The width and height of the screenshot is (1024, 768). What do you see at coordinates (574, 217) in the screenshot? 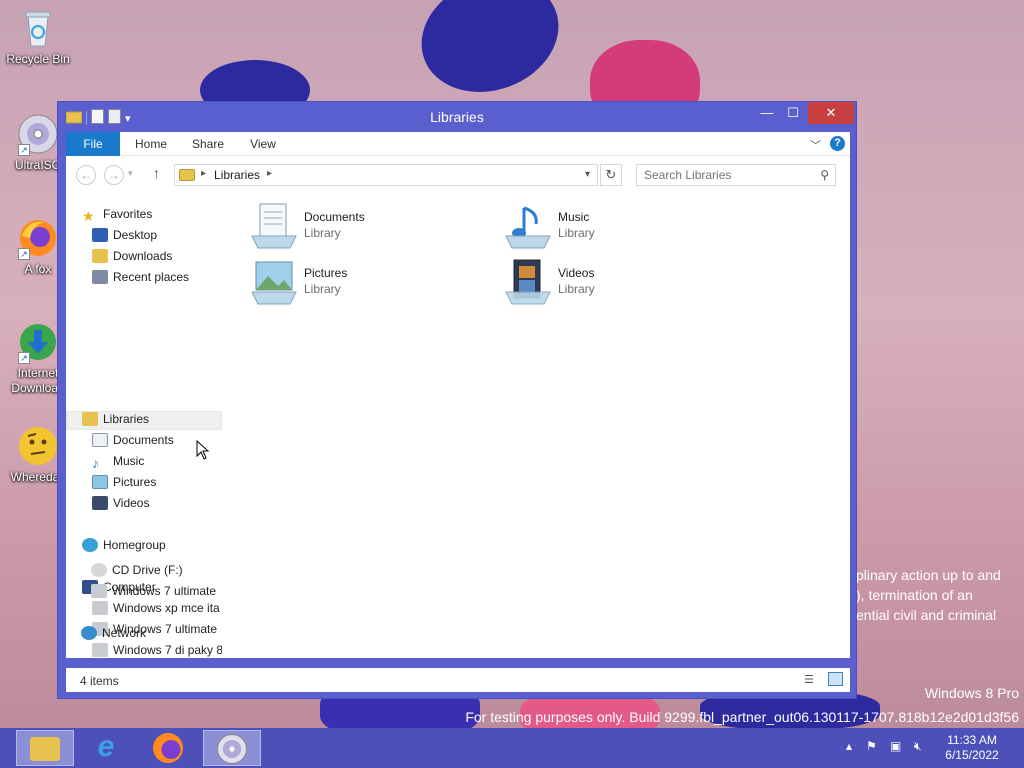
I see `library-name: Music` at bounding box center [574, 217].